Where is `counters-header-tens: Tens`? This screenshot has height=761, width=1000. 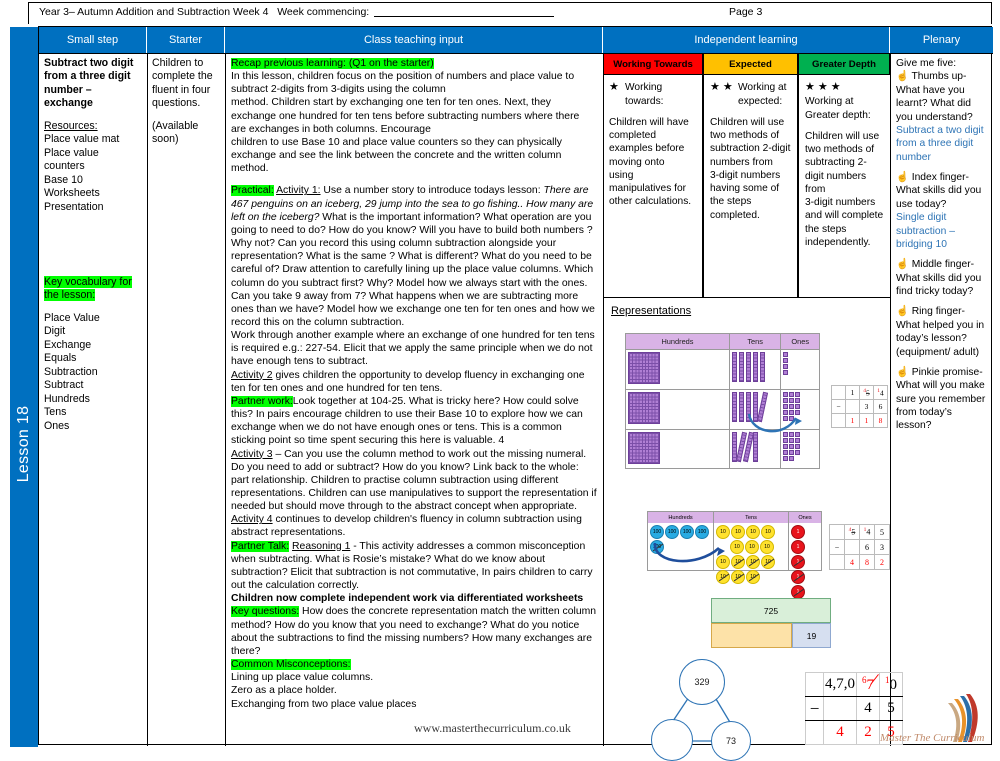 counters-header-tens: Tens is located at coordinates (751, 517).